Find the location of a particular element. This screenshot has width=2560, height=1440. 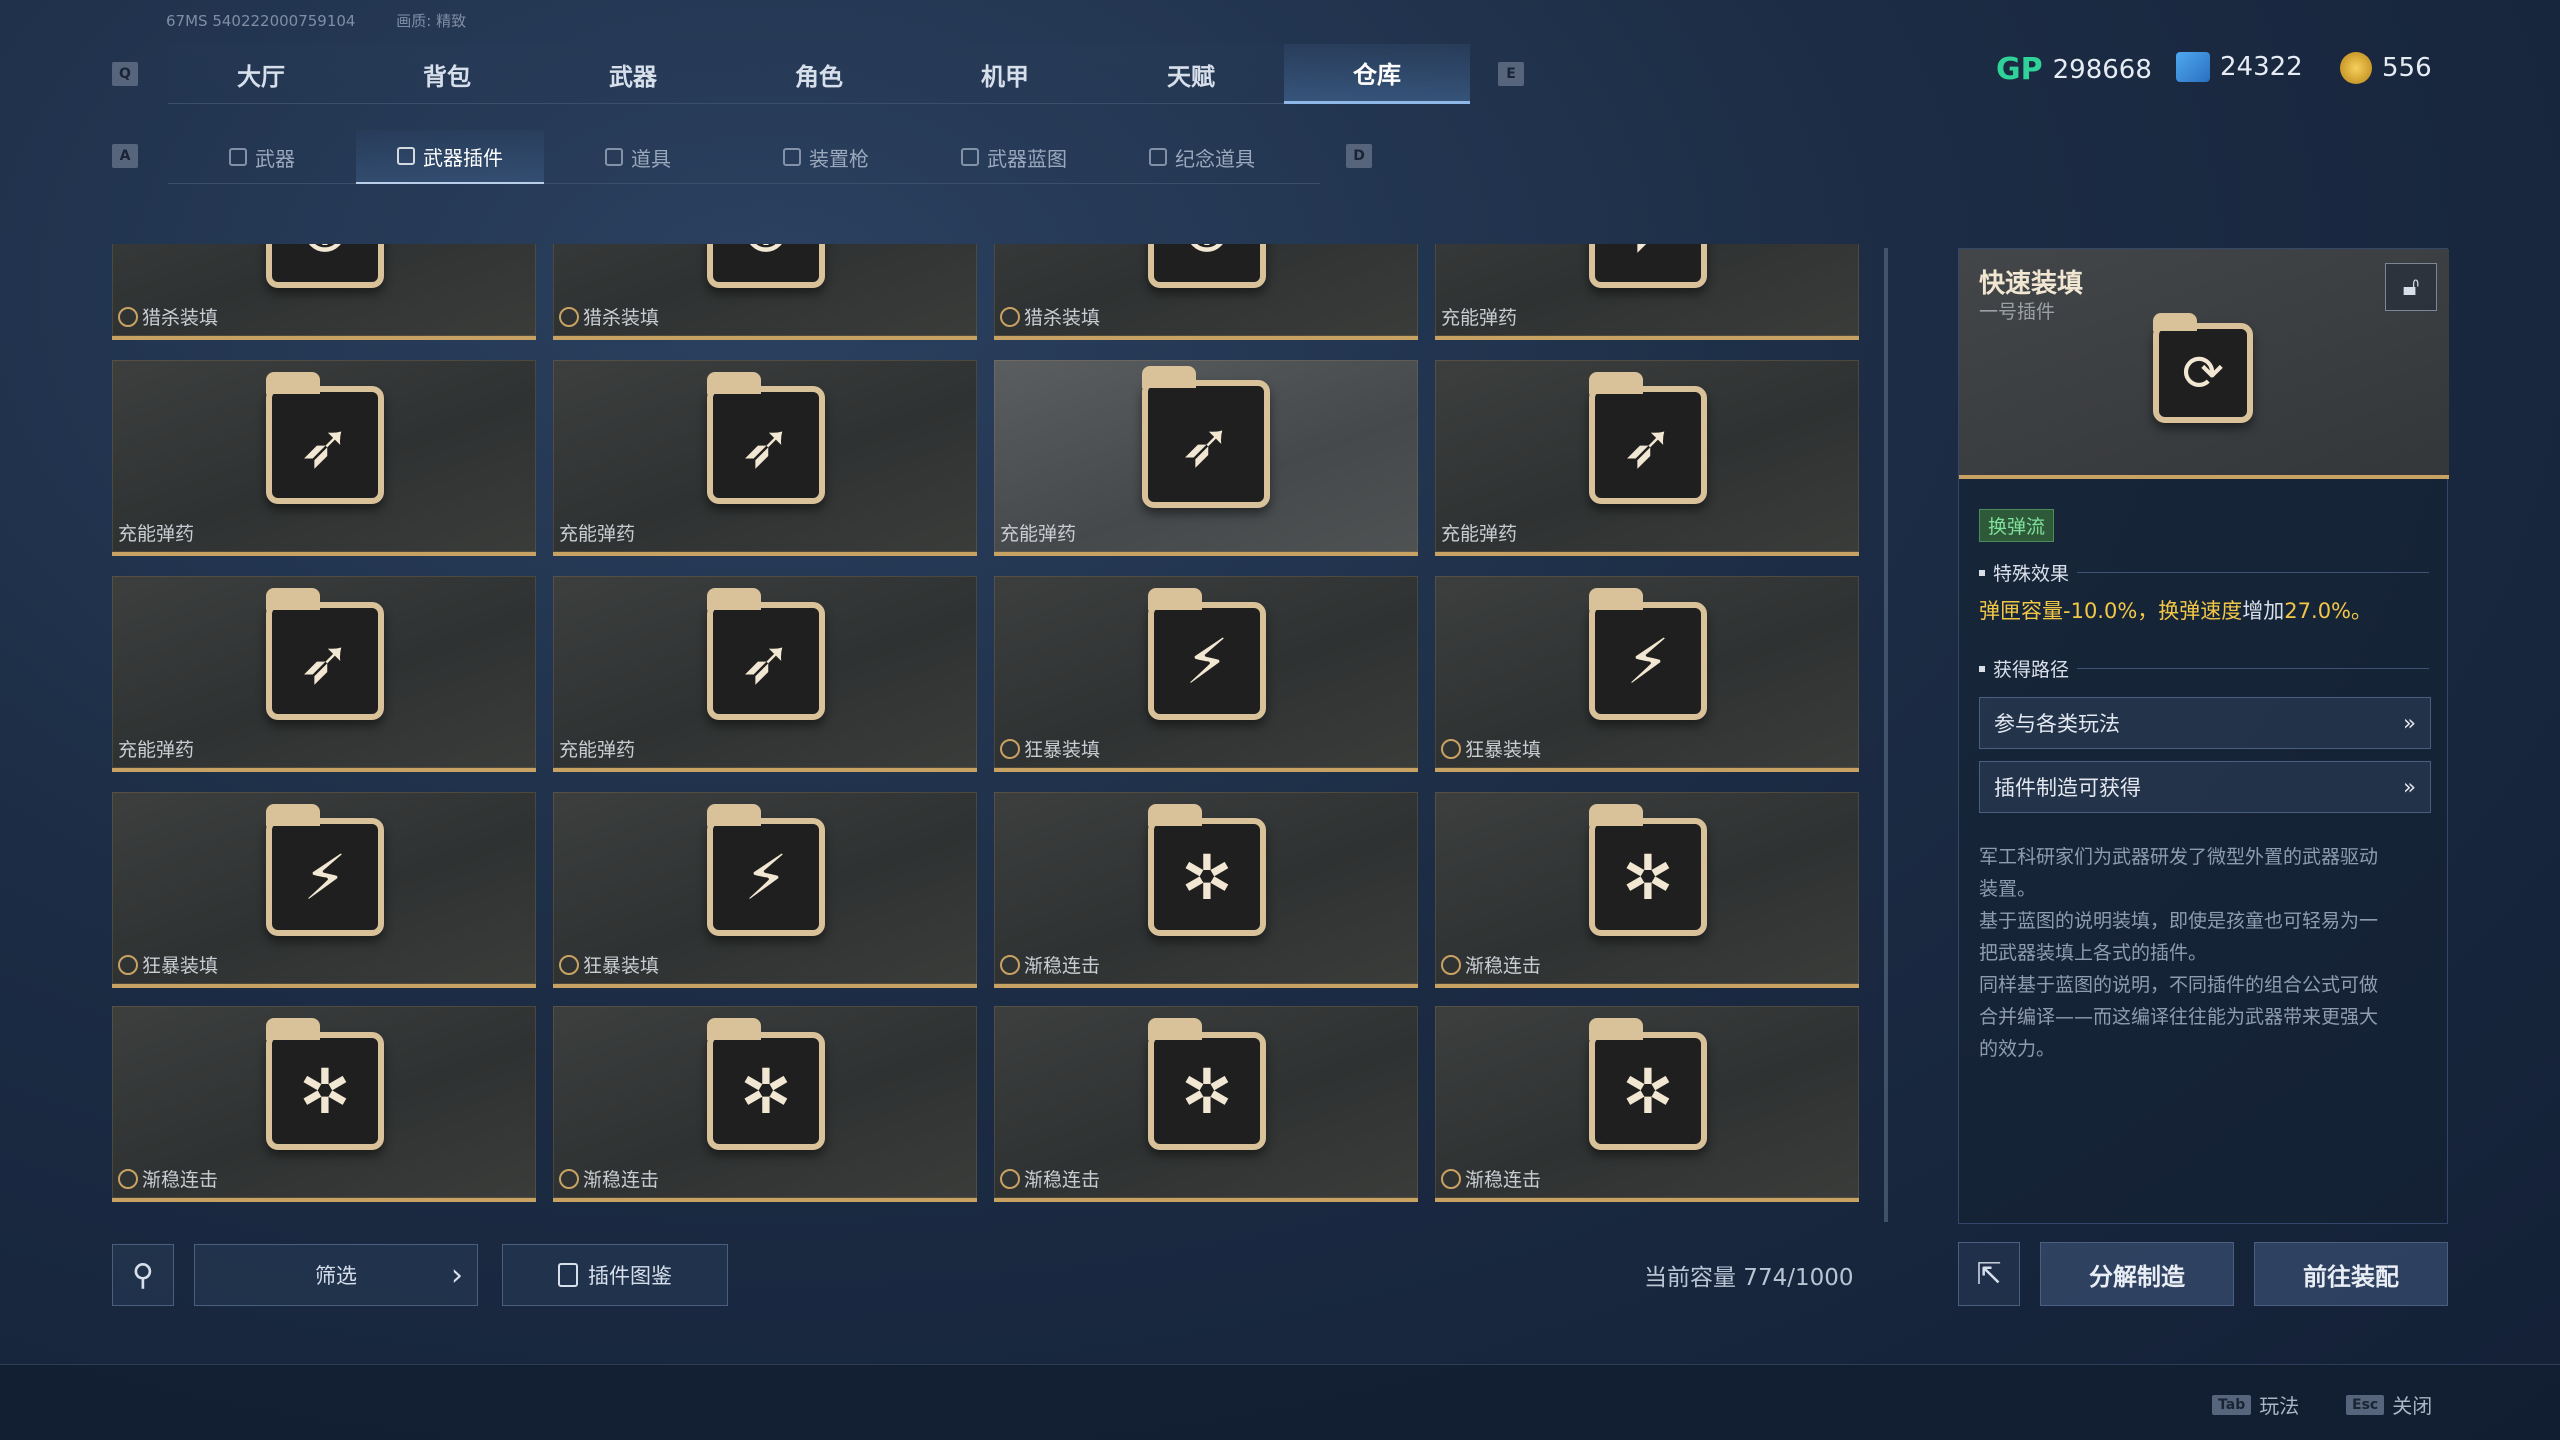

tab-lobby: 大厅 is located at coordinates (261, 74).